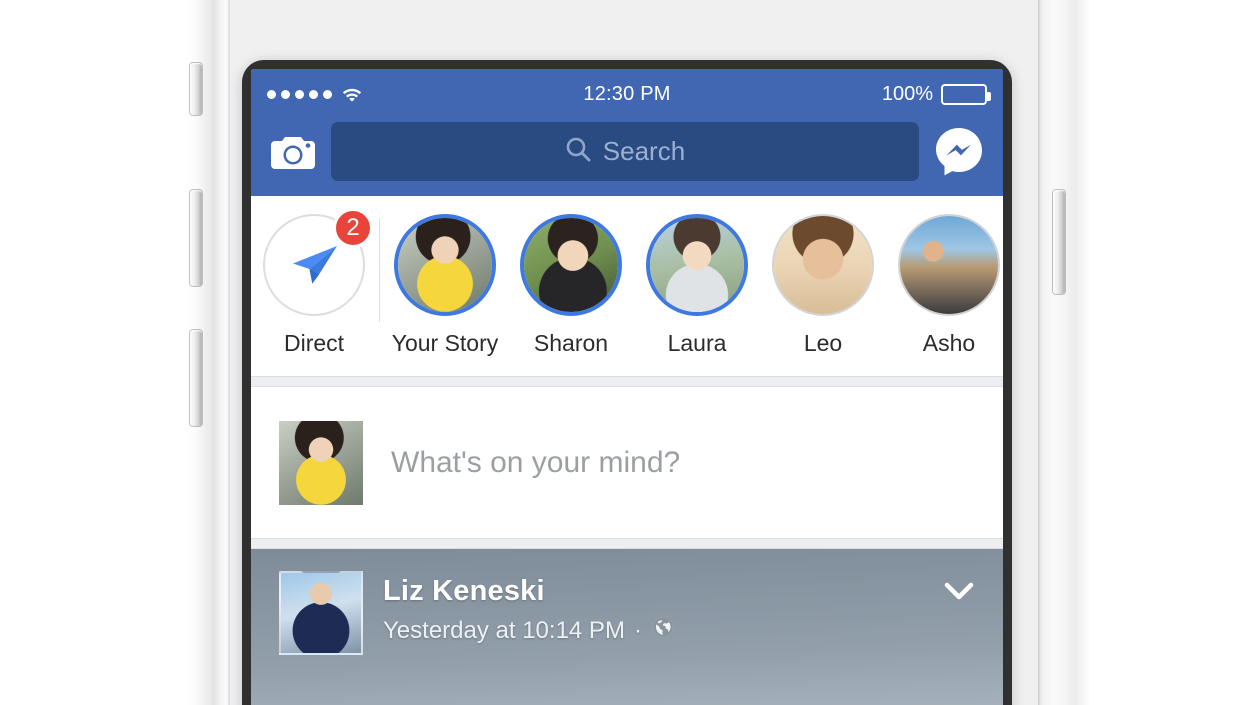 Image resolution: width=1252 pixels, height=705 pixels. I want to click on globe-icon, so click(663, 630).